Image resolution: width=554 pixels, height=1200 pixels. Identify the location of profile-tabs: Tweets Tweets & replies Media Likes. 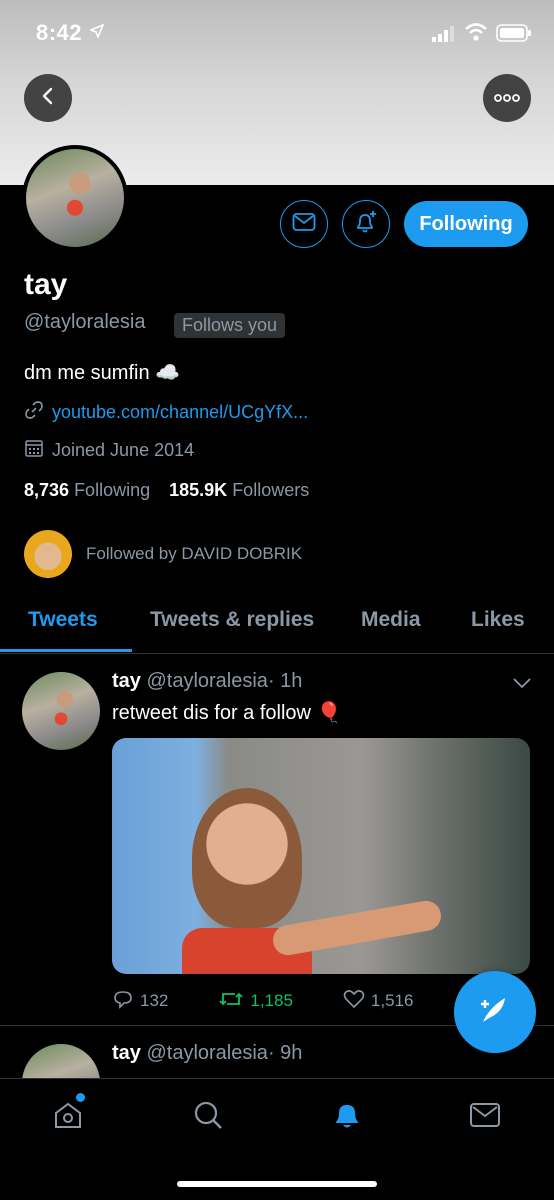
(277, 627).